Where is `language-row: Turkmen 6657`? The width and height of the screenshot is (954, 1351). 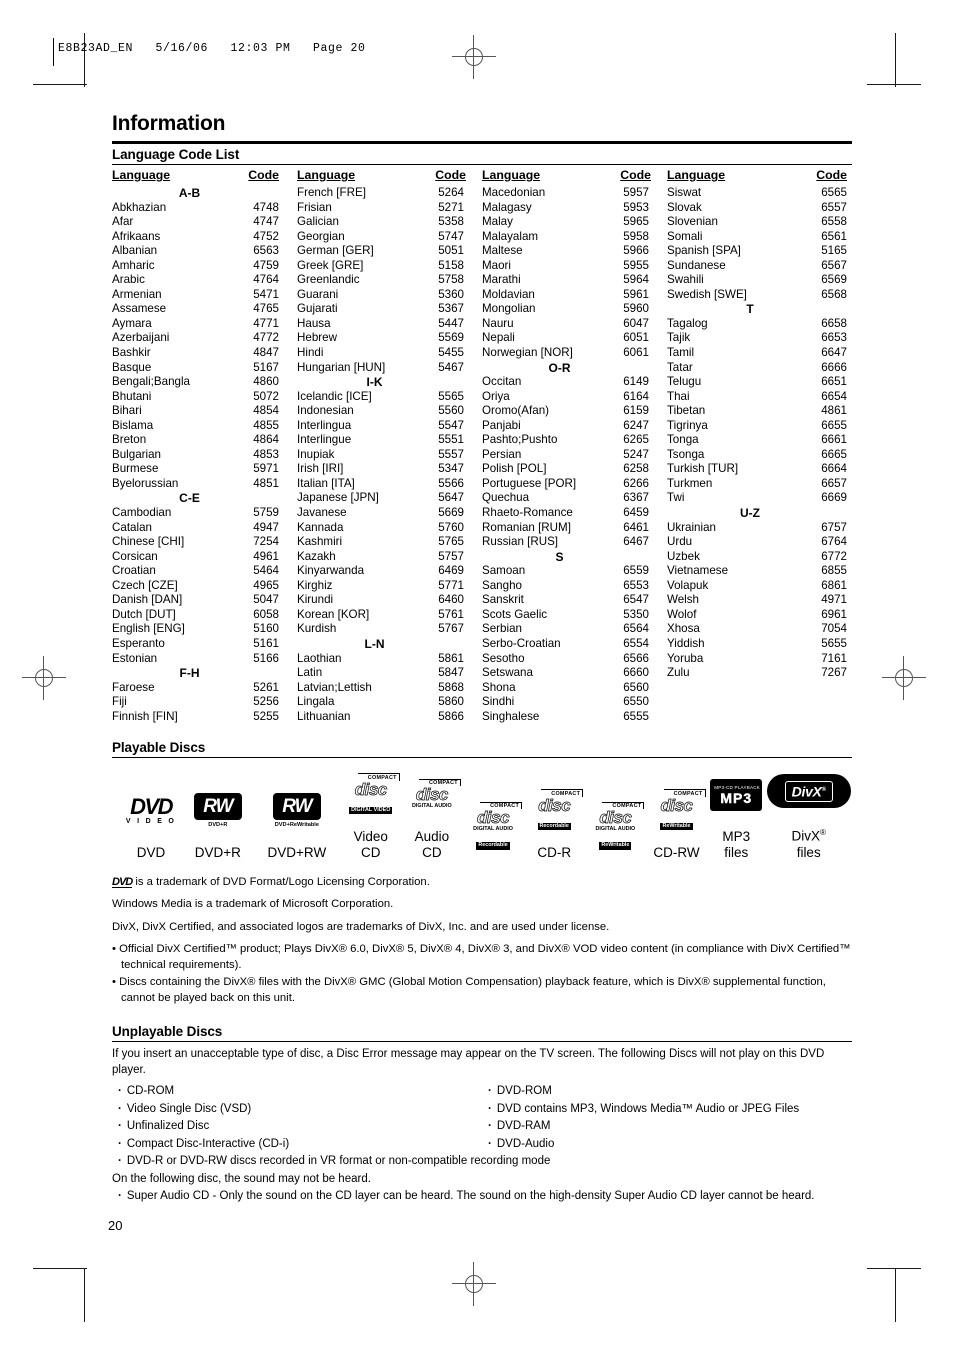 language-row: Turkmen 6657 is located at coordinates (757, 484).